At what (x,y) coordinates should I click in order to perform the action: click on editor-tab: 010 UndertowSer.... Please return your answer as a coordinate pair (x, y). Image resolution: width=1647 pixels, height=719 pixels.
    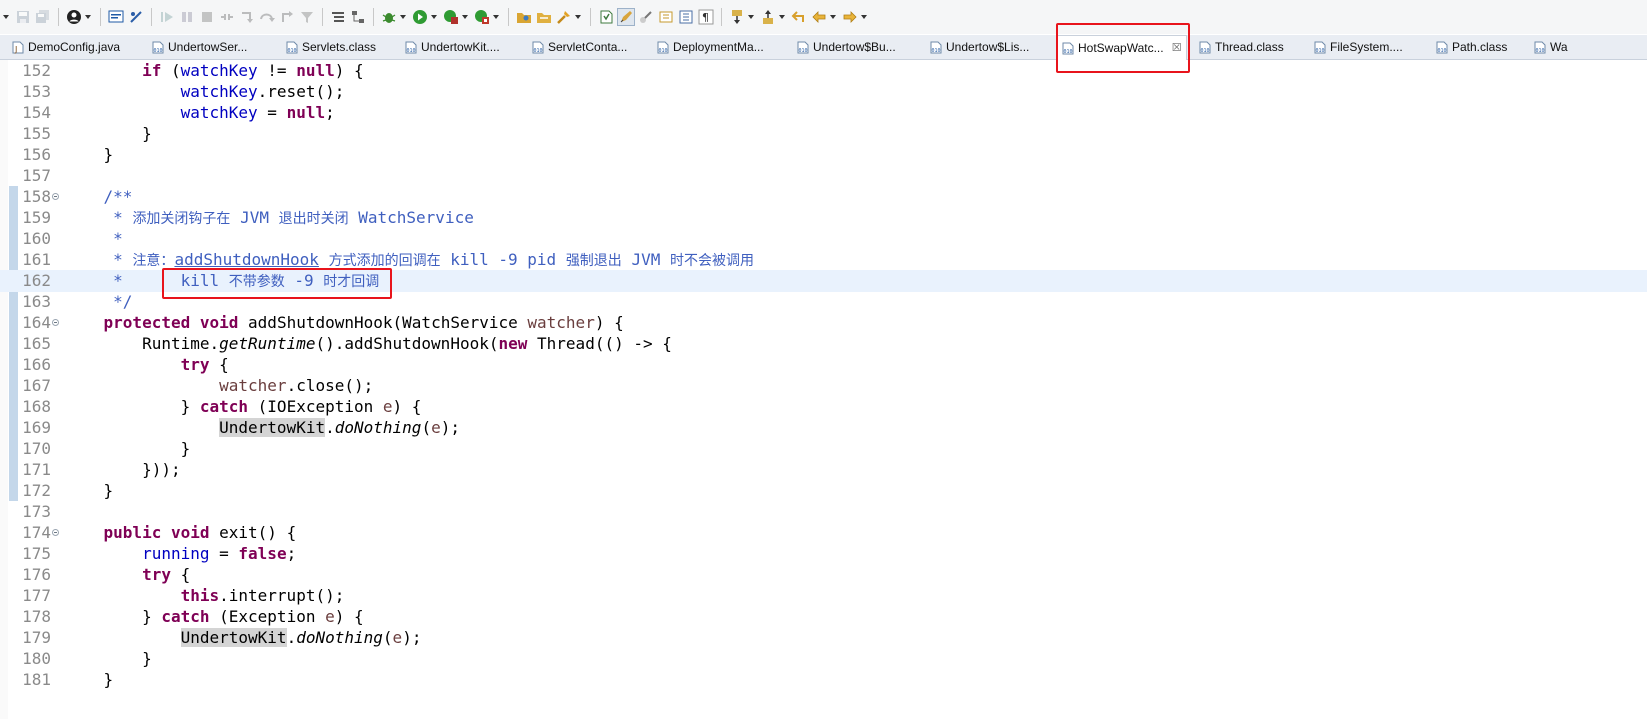
    Looking at the image, I should click on (199, 47).